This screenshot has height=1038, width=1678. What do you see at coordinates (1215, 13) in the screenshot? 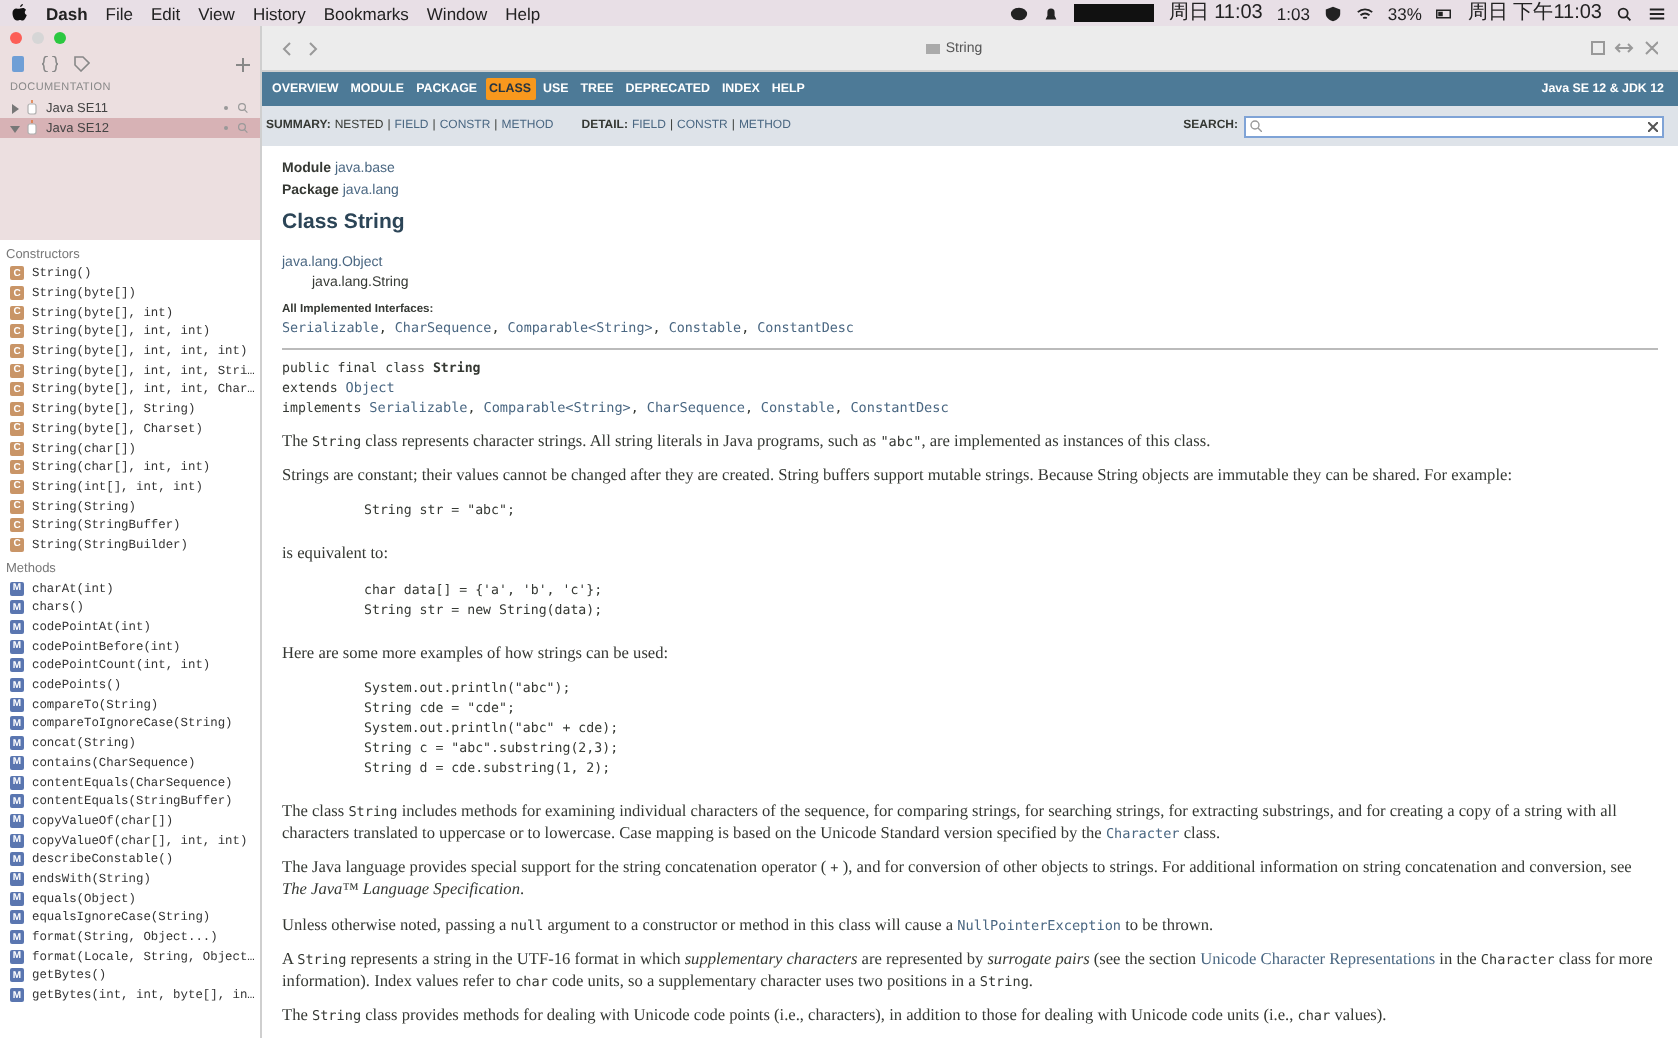
I see `clock-text: 周日 11:03` at bounding box center [1215, 13].